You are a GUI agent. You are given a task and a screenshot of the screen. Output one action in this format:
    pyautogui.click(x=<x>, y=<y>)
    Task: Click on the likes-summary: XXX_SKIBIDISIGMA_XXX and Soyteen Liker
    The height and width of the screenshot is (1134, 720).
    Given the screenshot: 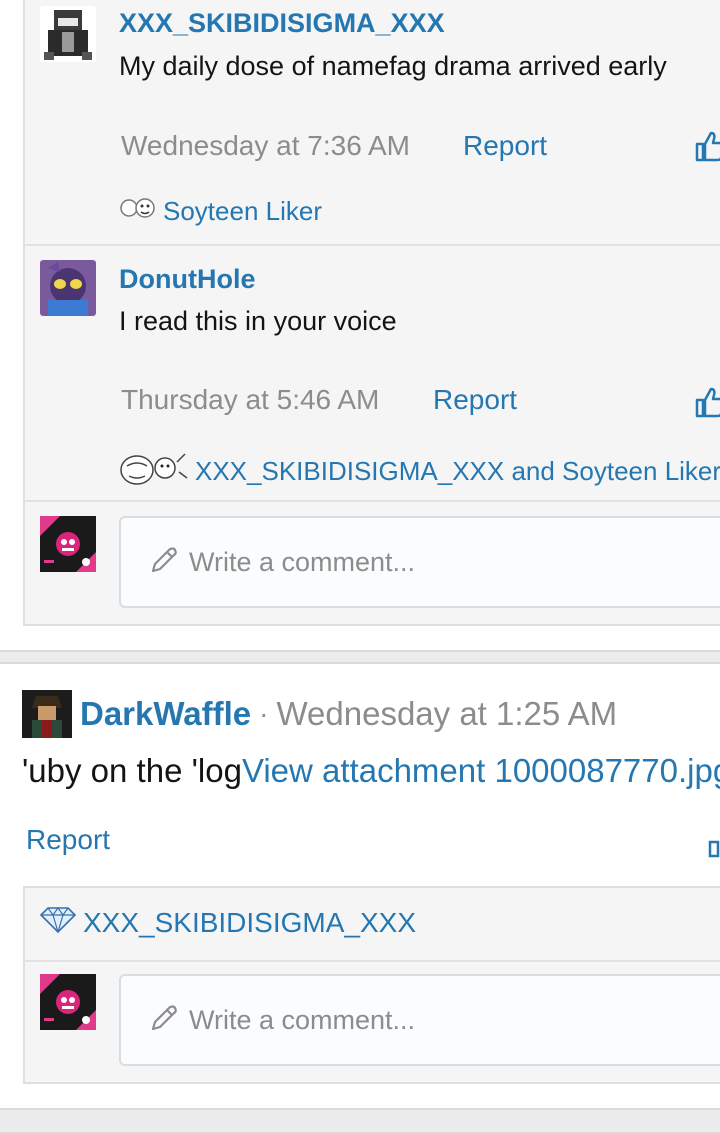 What is the action you would take?
    pyautogui.click(x=419, y=471)
    